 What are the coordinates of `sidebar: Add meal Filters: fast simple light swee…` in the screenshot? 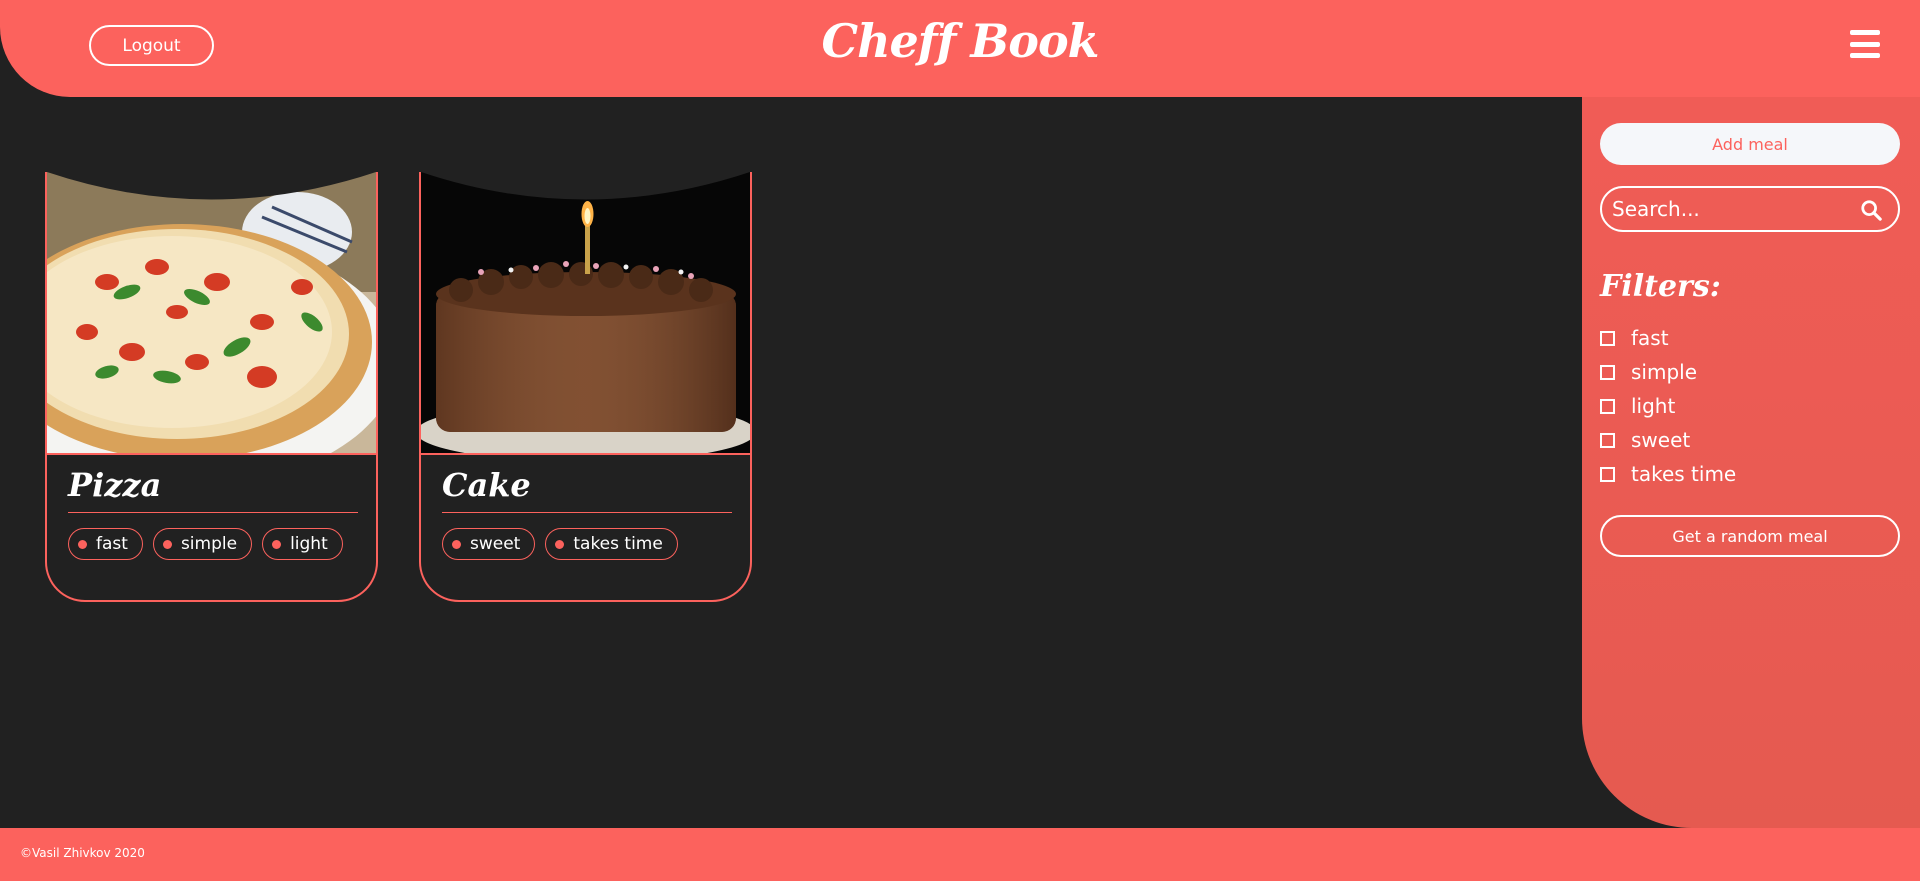 It's located at (1751, 462).